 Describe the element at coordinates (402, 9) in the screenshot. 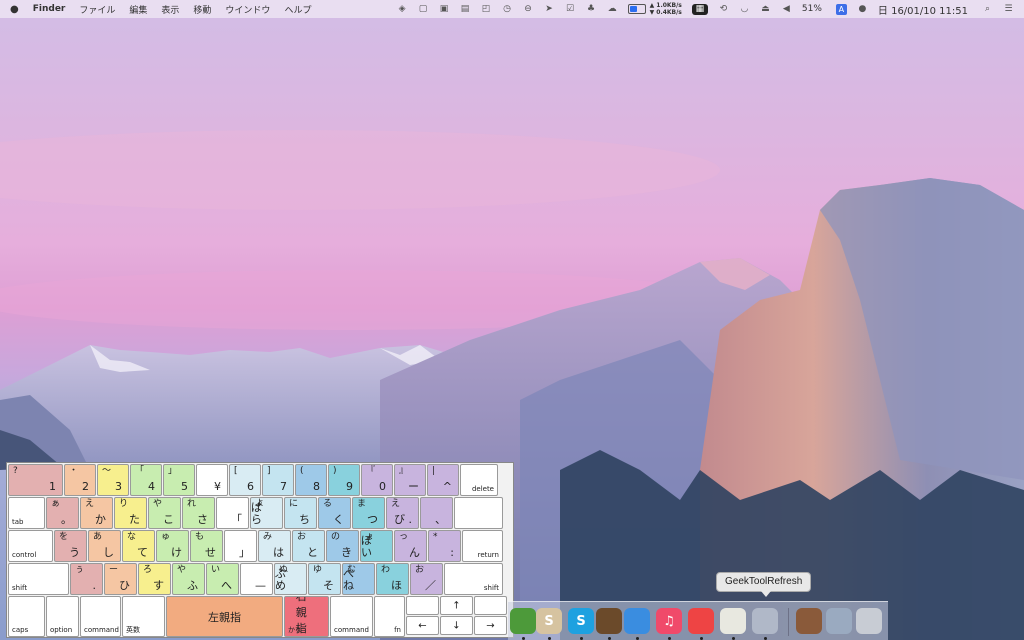

I see `dropbox-icon: ◈` at that location.